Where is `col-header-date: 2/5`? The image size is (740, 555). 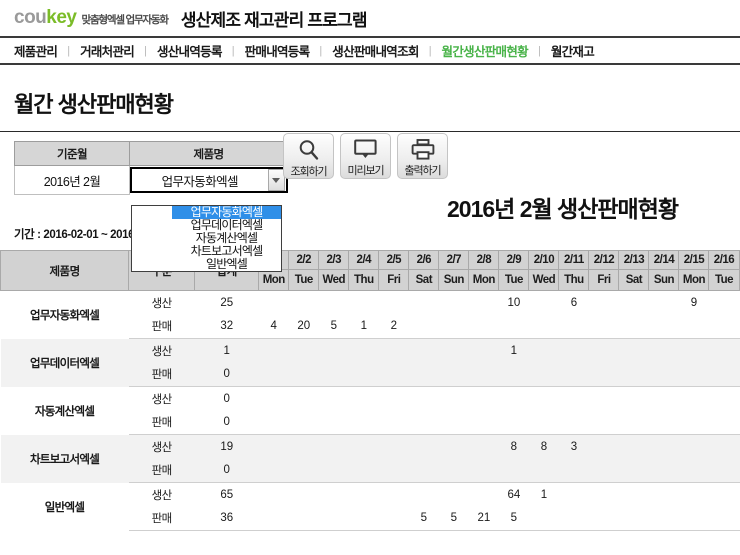 col-header-date: 2/5 is located at coordinates (394, 260).